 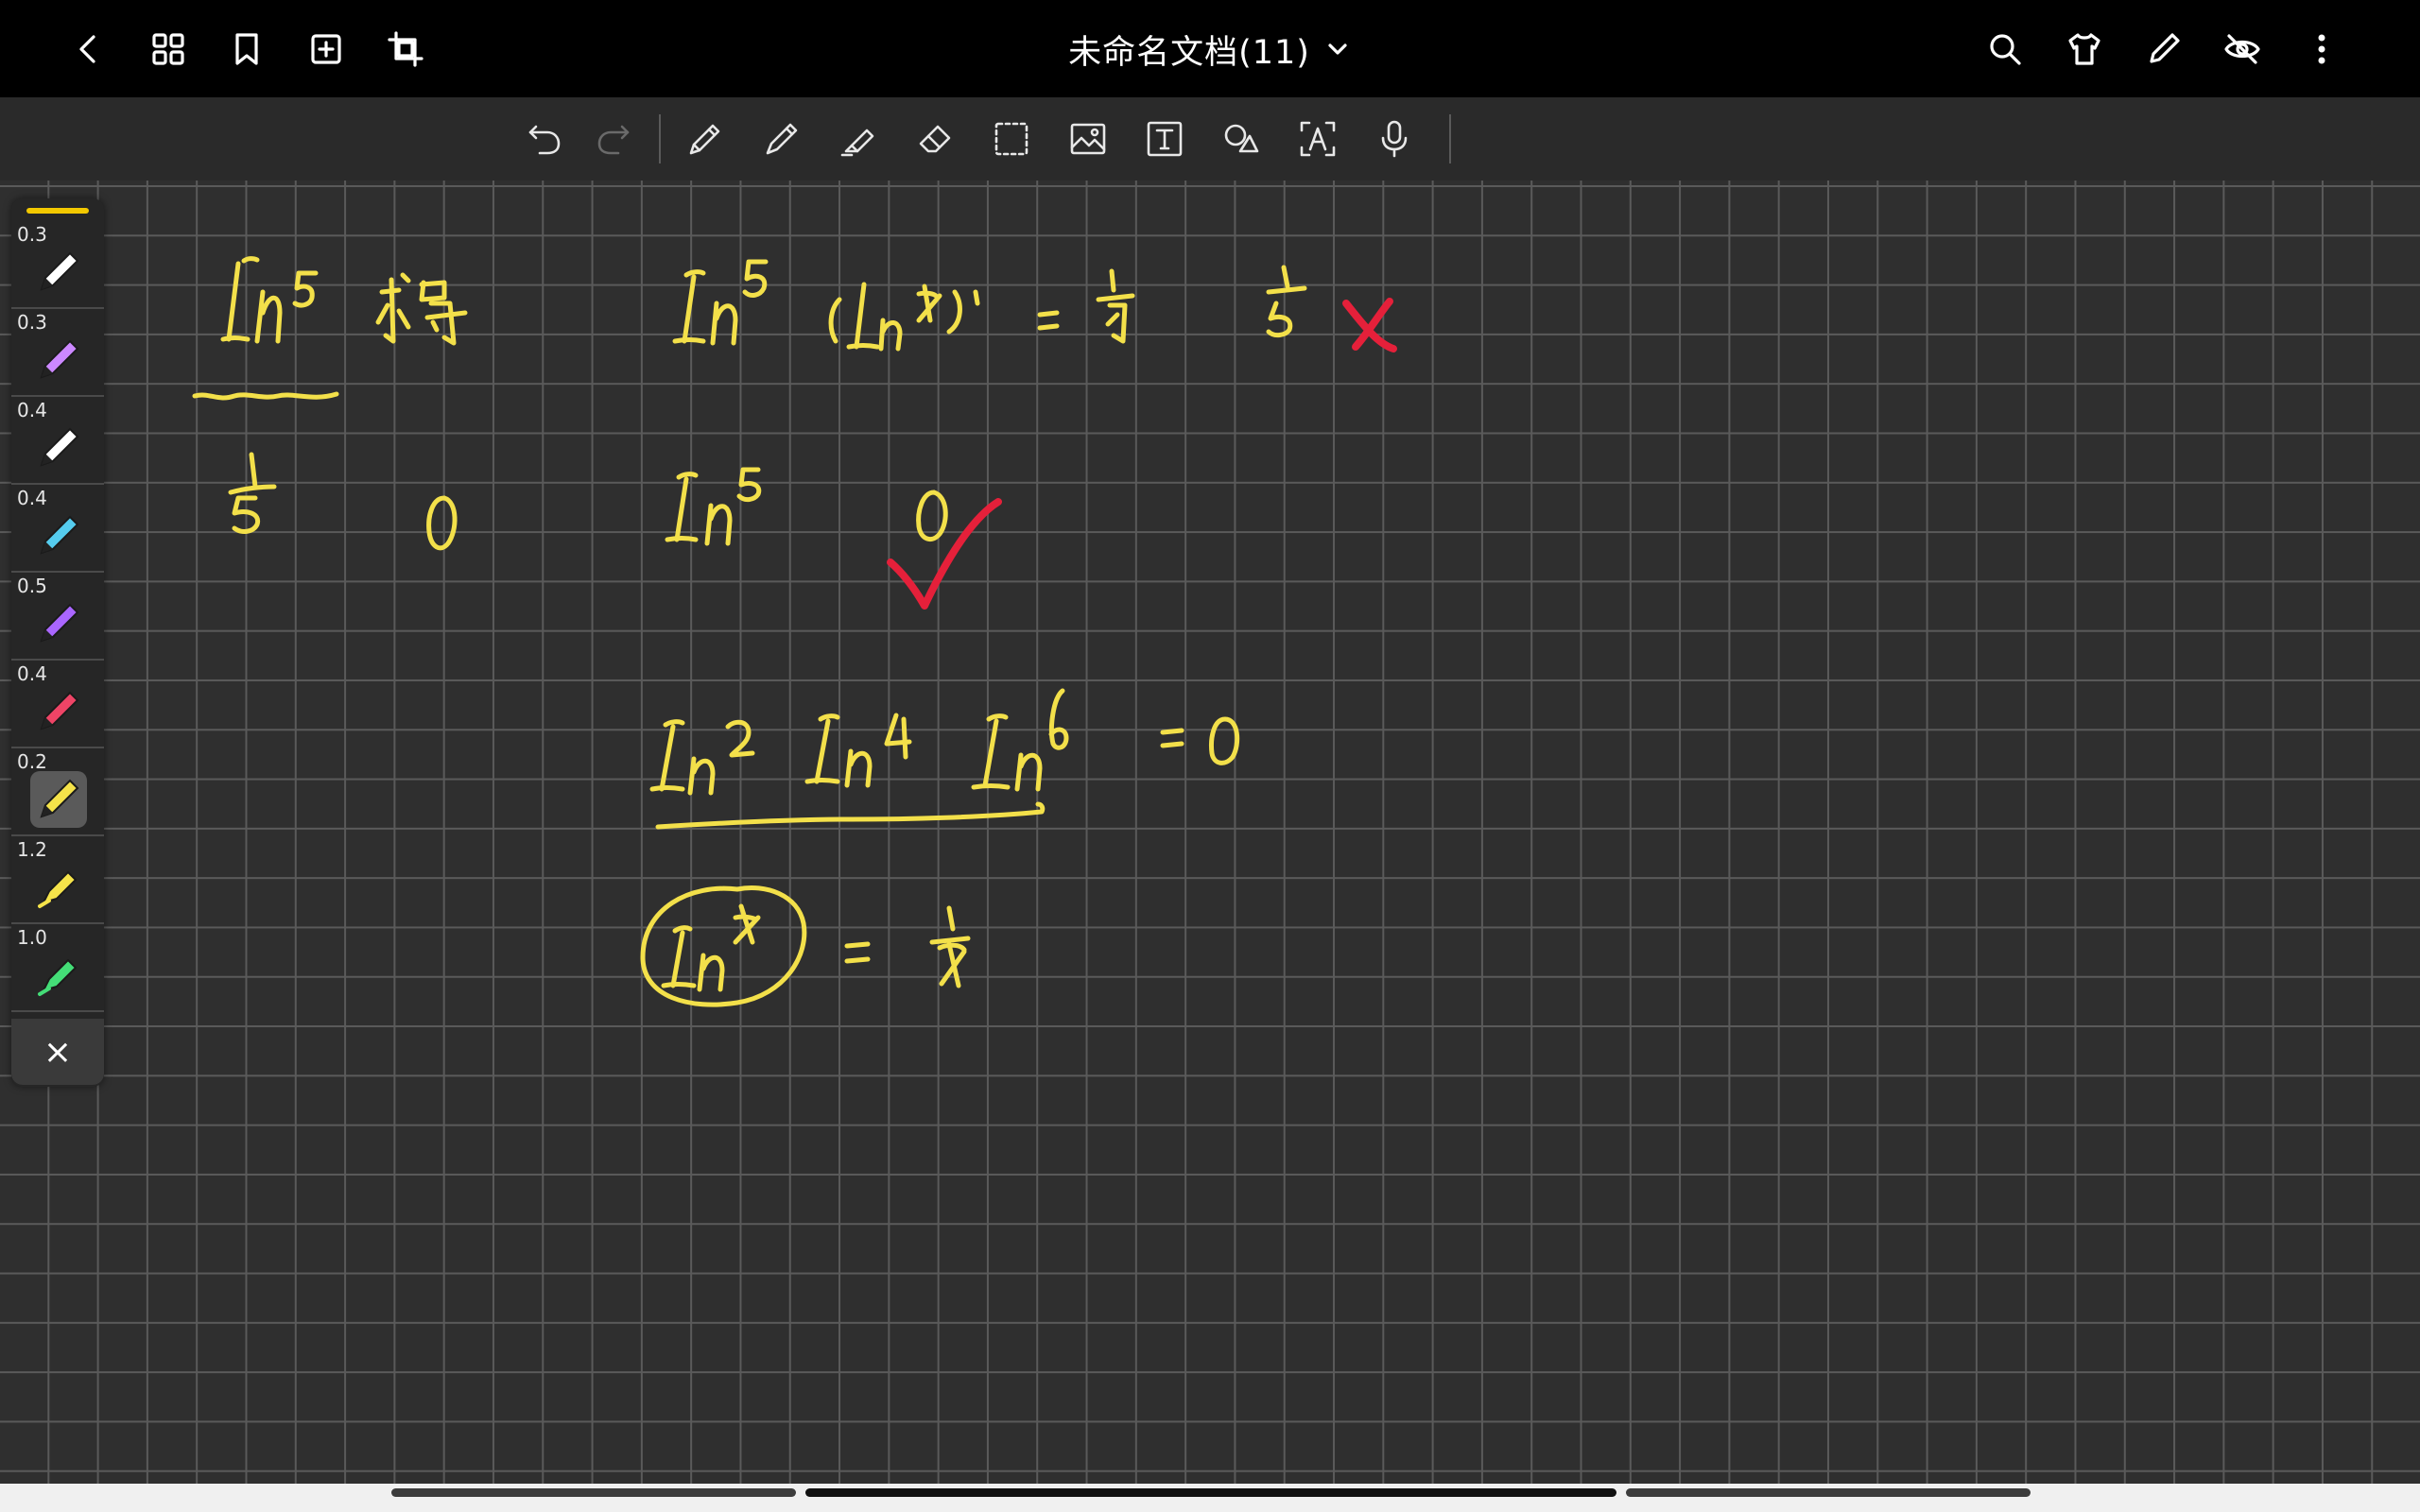 I want to click on tool-bar, so click(x=1210, y=138).